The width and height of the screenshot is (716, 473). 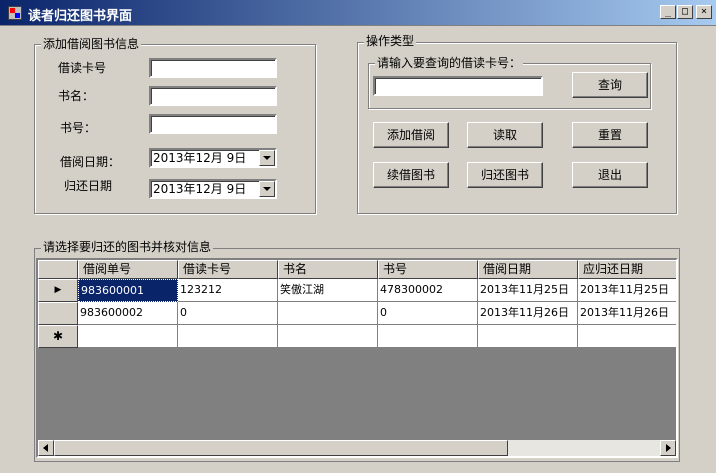 What do you see at coordinates (328, 269) in the screenshot?
I see `column-header: 书名` at bounding box center [328, 269].